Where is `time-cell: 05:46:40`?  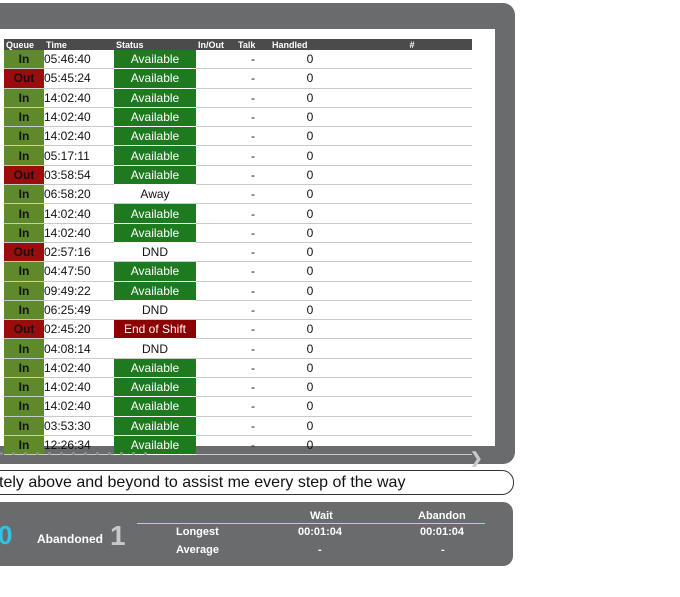 time-cell: 05:46:40 is located at coordinates (79, 60).